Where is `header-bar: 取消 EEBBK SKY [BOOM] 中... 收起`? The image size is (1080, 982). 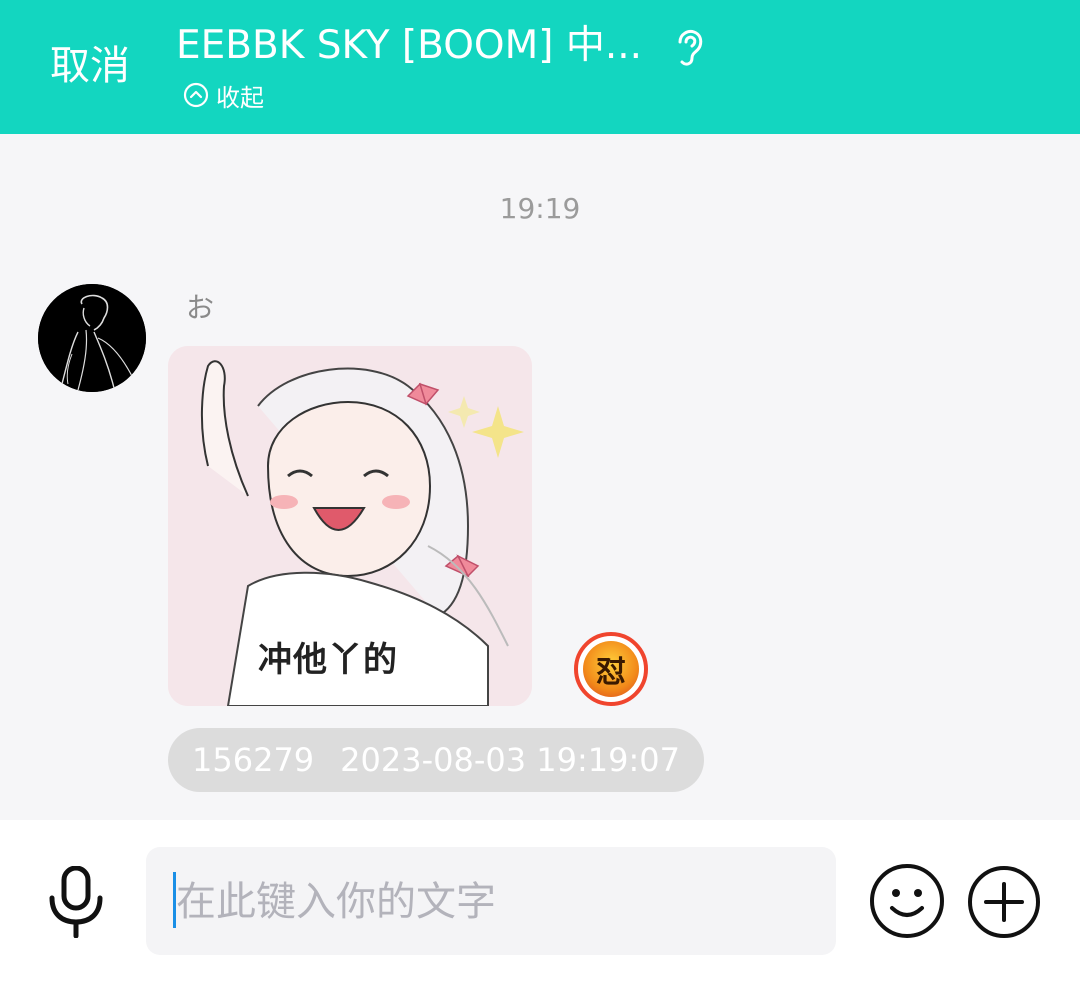 header-bar: 取消 EEBBK SKY [BOOM] 中... 收起 is located at coordinates (540, 67).